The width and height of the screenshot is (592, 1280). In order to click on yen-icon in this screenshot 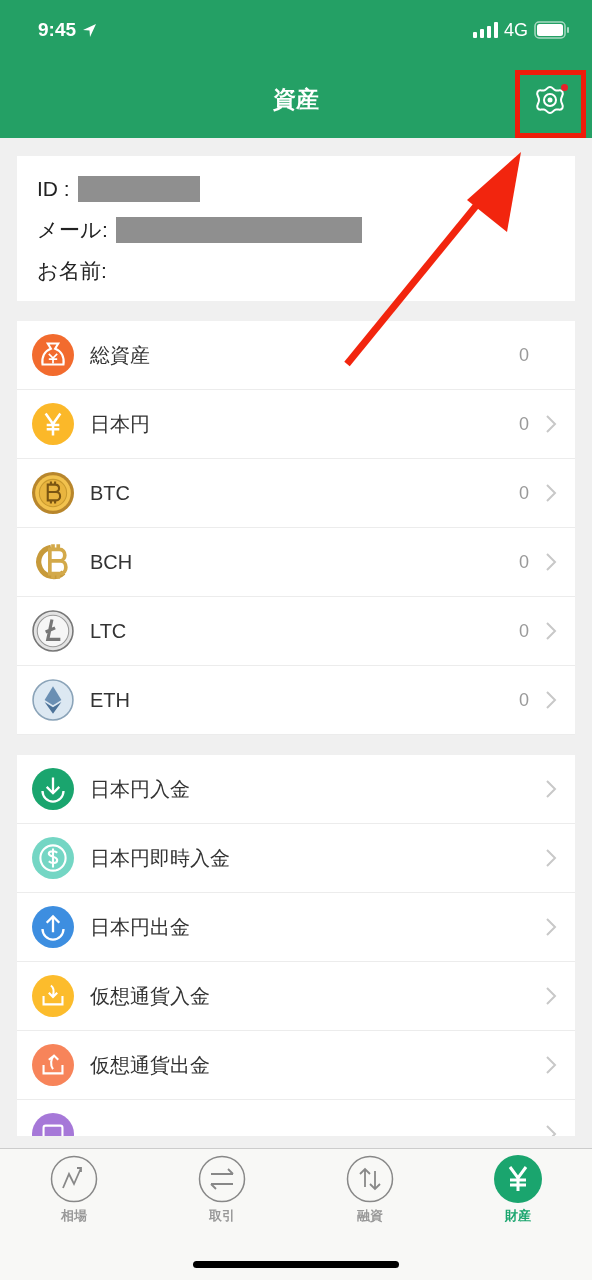, I will do `click(518, 1179)`.